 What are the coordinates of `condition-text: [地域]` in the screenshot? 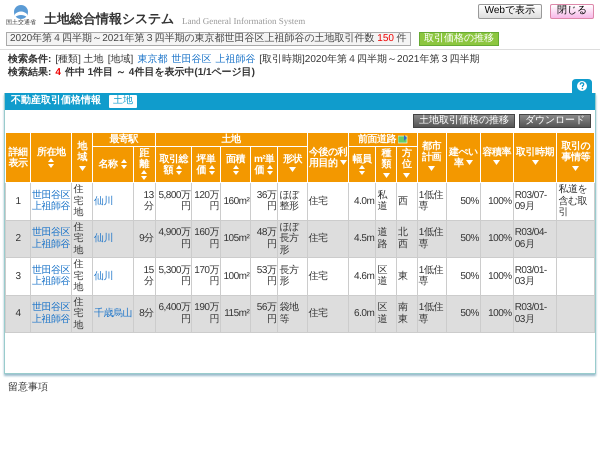 It's located at (121, 60).